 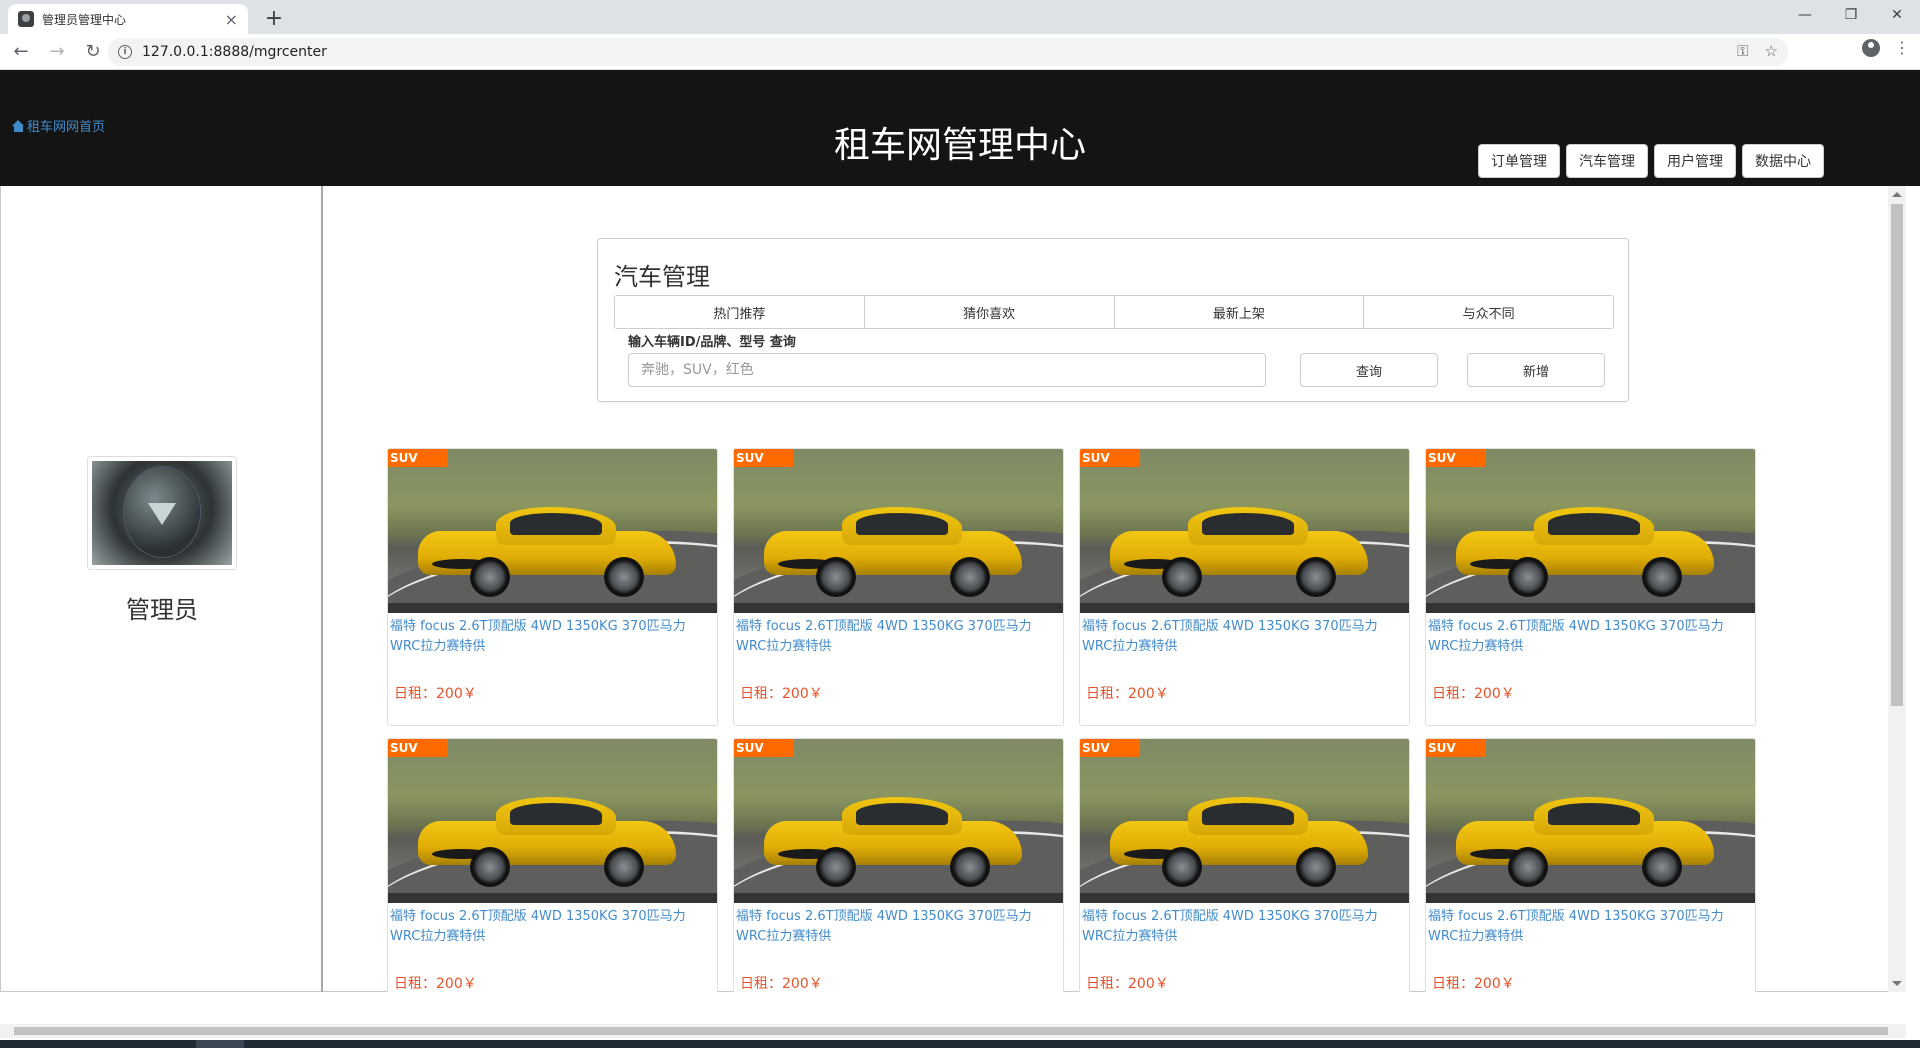 I want to click on taskbar-item, so click(x=220, y=1044).